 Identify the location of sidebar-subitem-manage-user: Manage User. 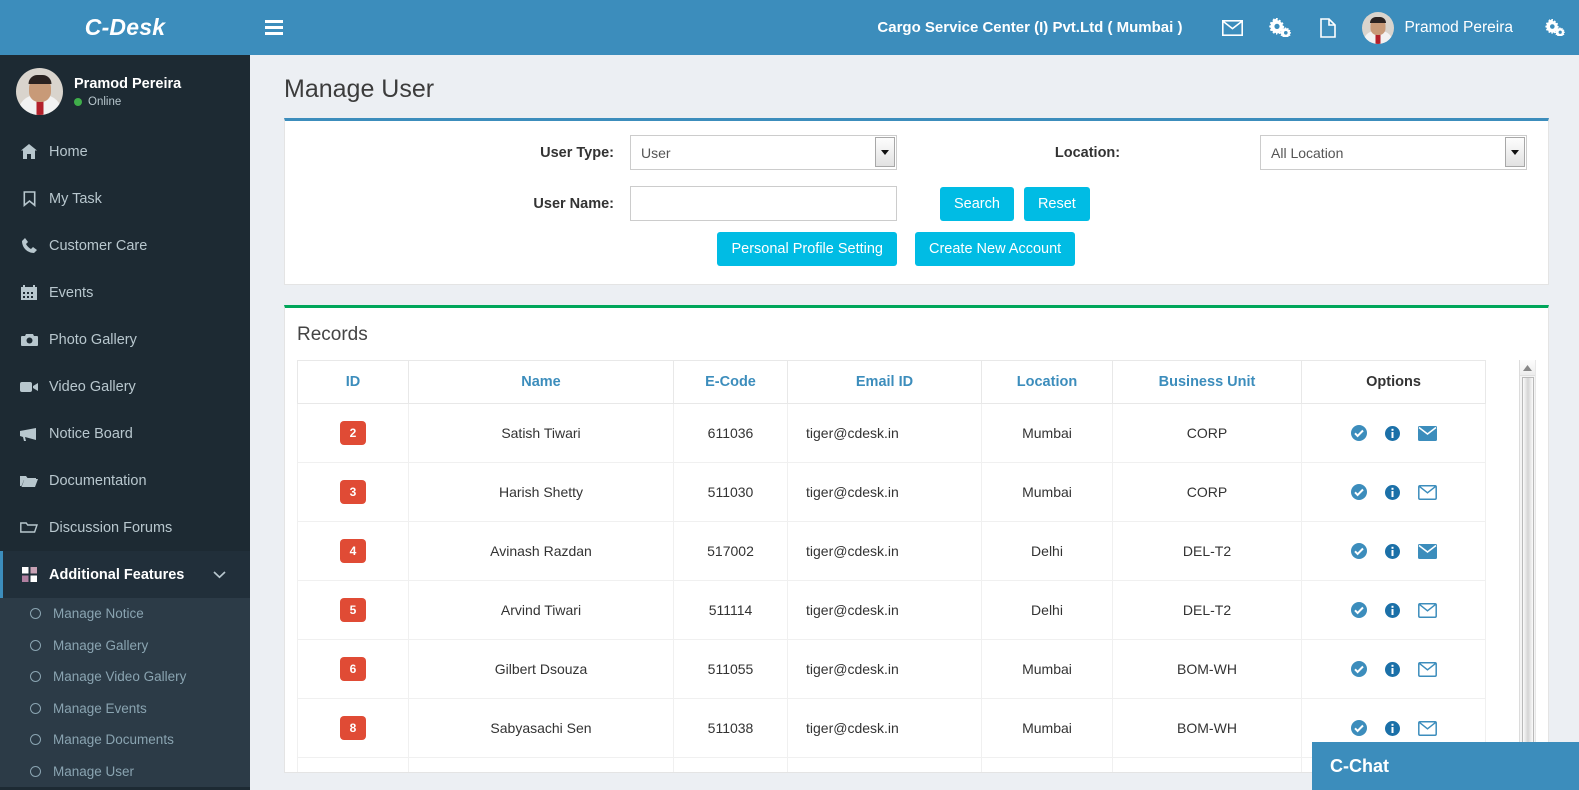
(125, 772).